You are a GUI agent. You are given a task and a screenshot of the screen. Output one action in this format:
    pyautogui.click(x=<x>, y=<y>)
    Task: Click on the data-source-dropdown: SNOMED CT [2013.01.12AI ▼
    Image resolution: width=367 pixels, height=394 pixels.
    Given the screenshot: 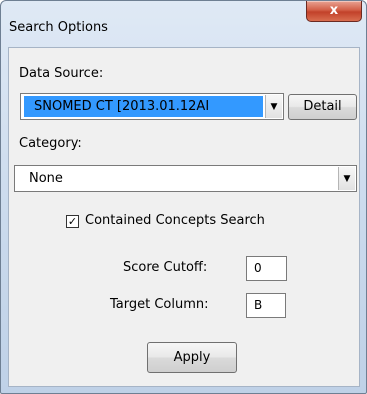 What is the action you would take?
    pyautogui.click(x=152, y=106)
    